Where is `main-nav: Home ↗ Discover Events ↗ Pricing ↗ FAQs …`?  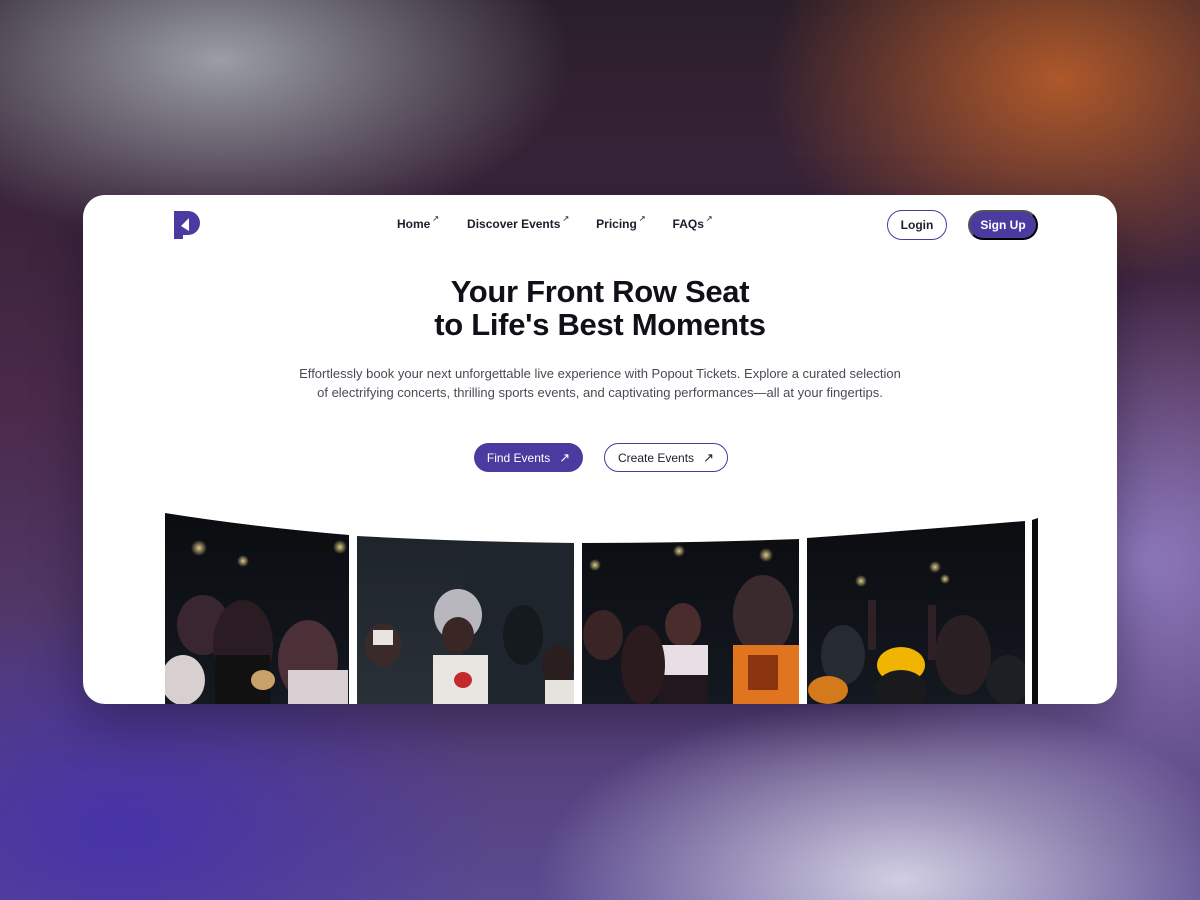
main-nav: Home ↗ Discover Events ↗ Pricing ↗ FAQs … is located at coordinates (555, 223).